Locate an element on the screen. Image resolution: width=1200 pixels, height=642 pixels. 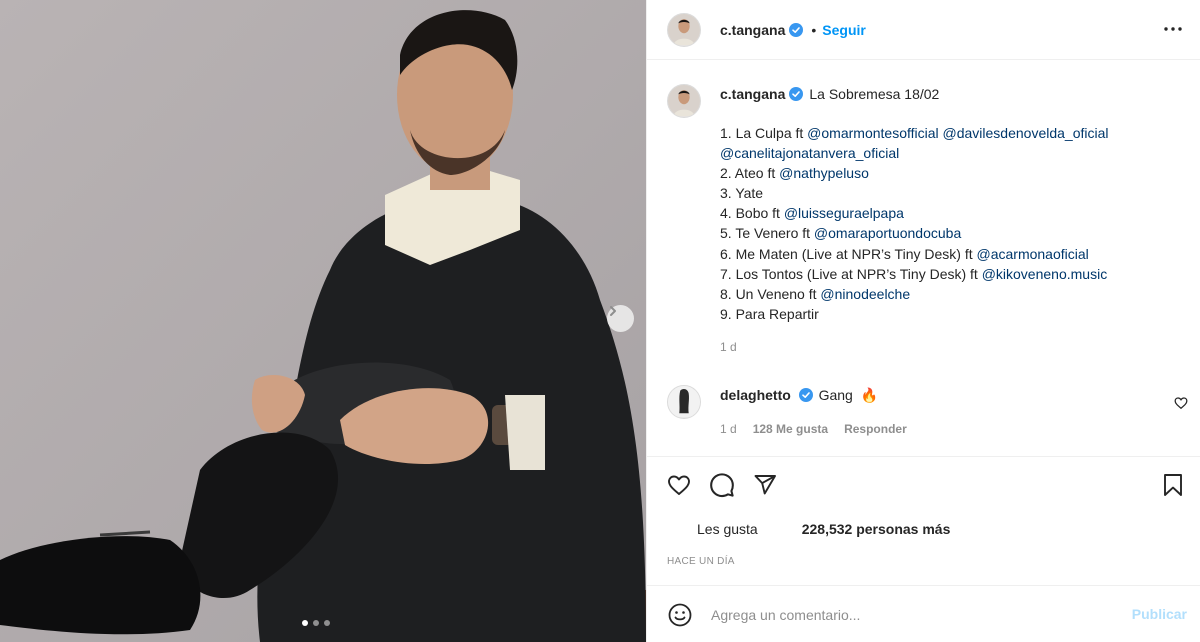
mention-link: @luisseguraelpapa is located at coordinates (844, 213).